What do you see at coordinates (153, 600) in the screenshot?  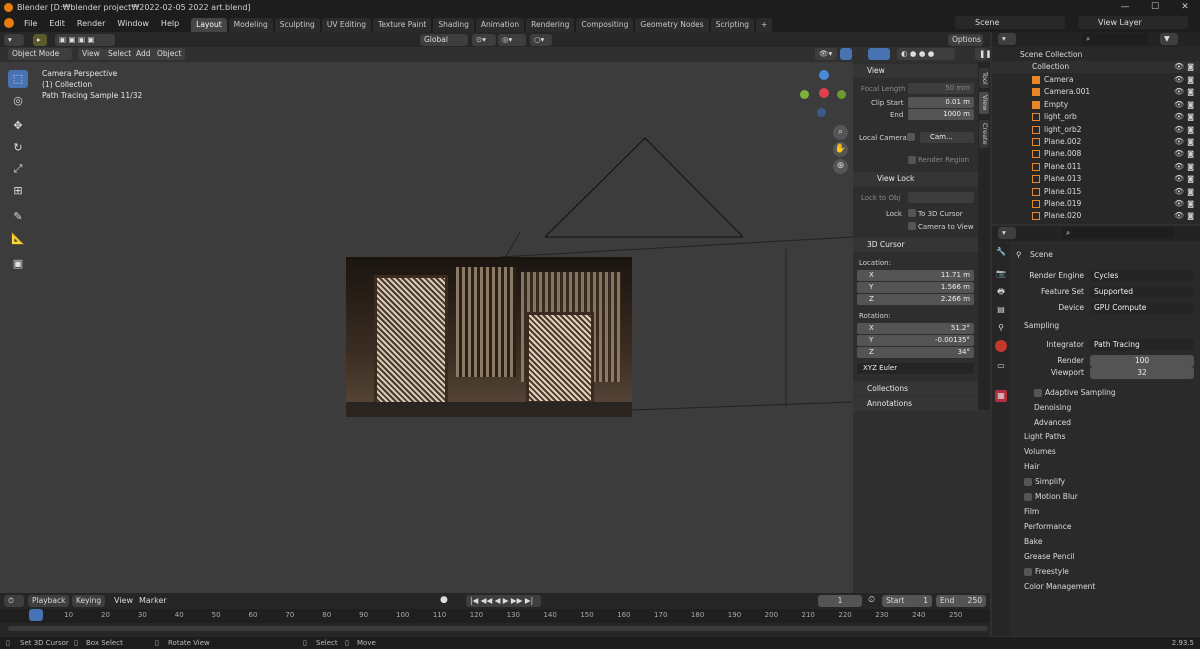 I see `timeline-marker-menu: Marker` at bounding box center [153, 600].